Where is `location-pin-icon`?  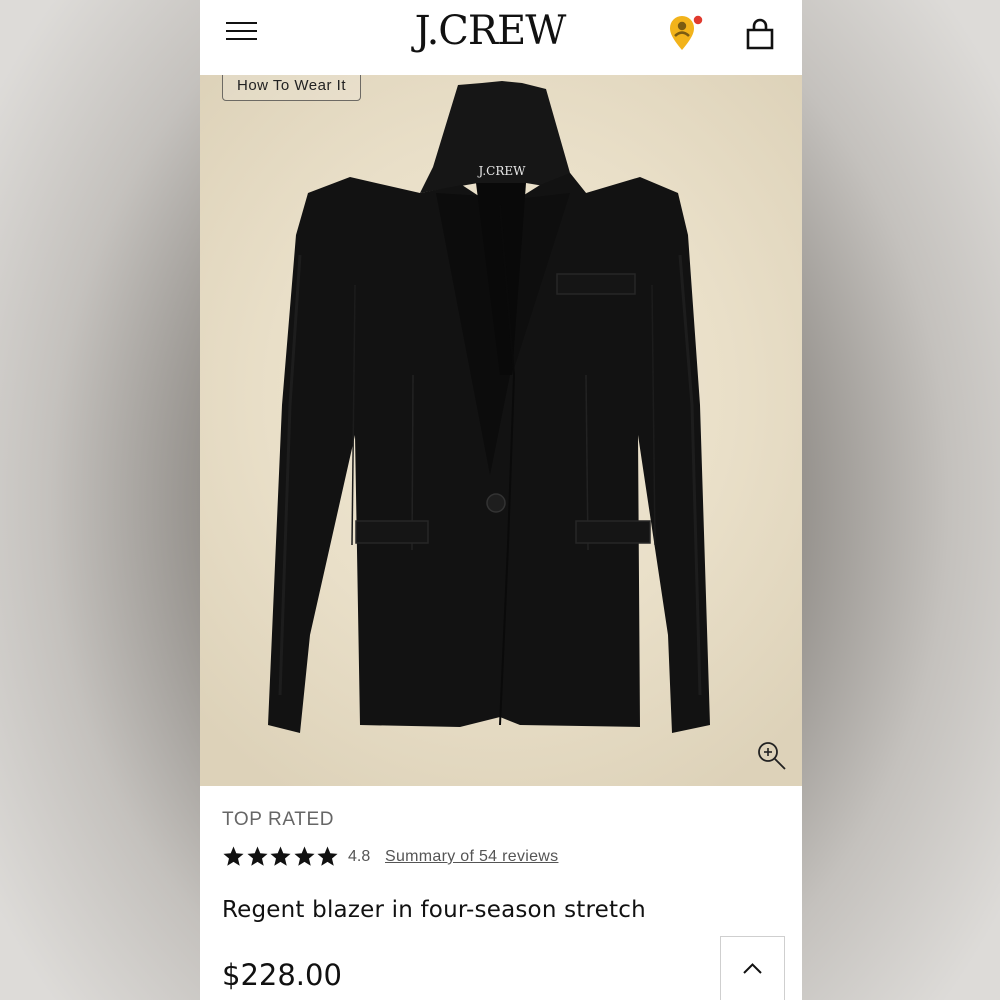 location-pin-icon is located at coordinates (688, 34).